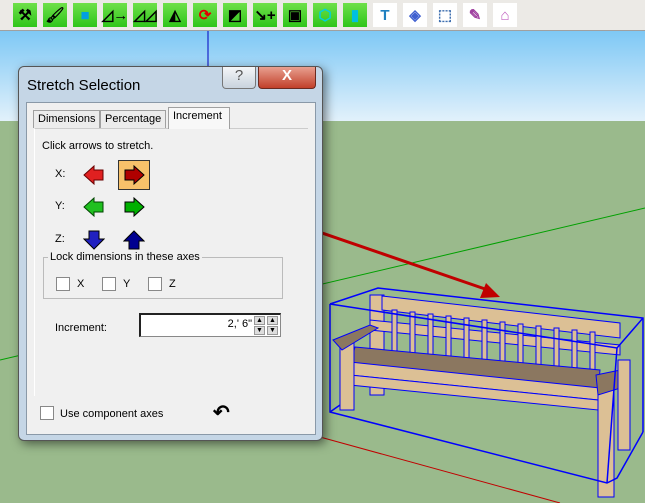 The image size is (645, 503). Describe the element at coordinates (259, 320) in the screenshot. I see `increment-up-fine-button: ▲` at that location.